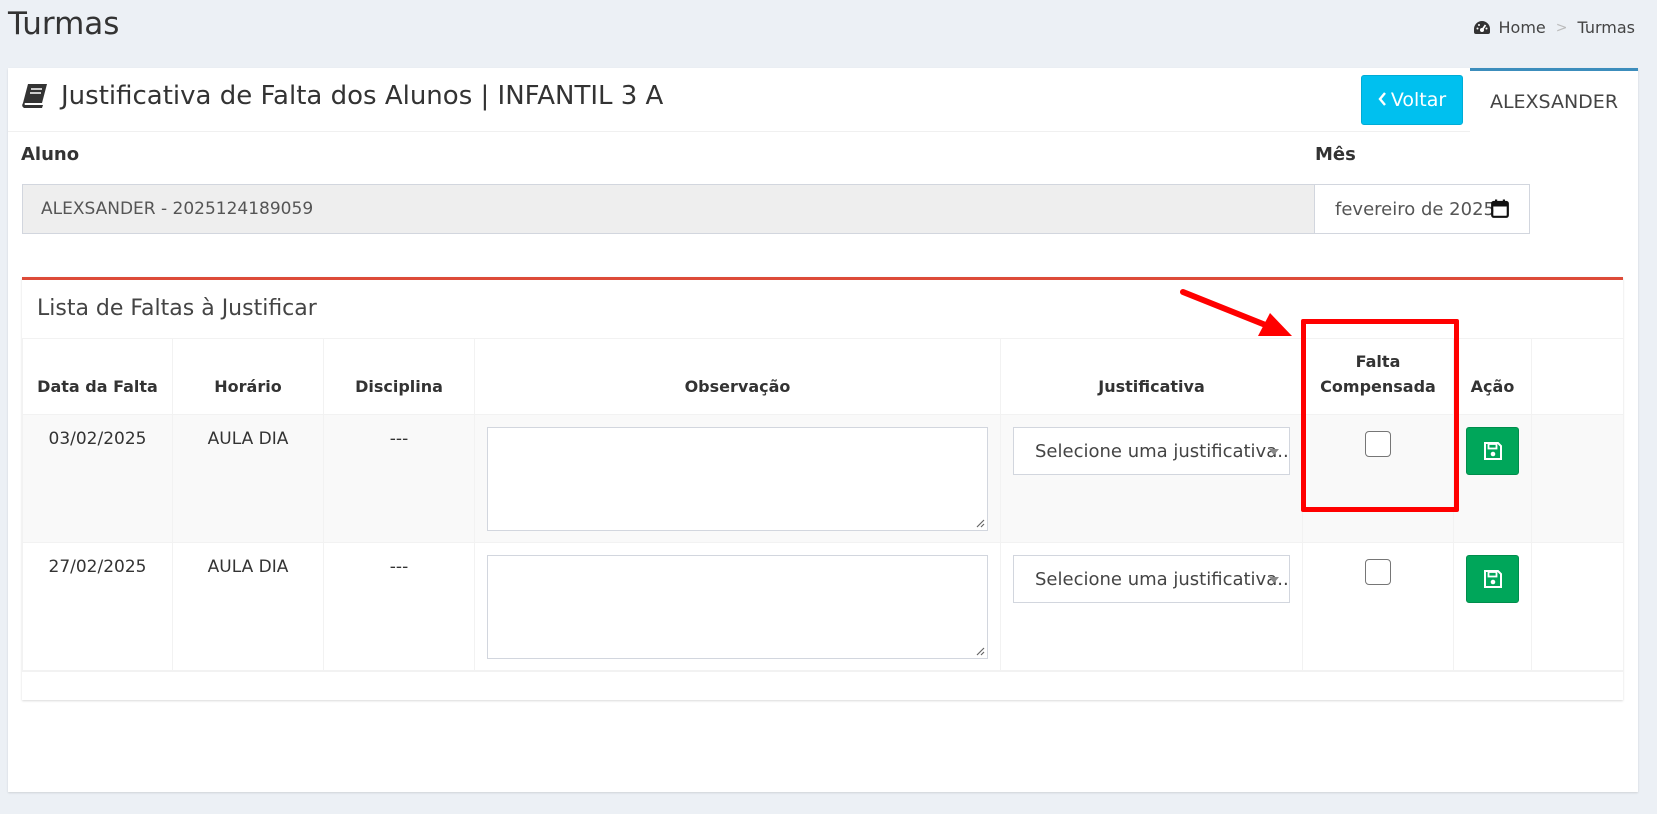 This screenshot has height=814, width=1657. I want to click on back-button: Voltar, so click(1412, 100).